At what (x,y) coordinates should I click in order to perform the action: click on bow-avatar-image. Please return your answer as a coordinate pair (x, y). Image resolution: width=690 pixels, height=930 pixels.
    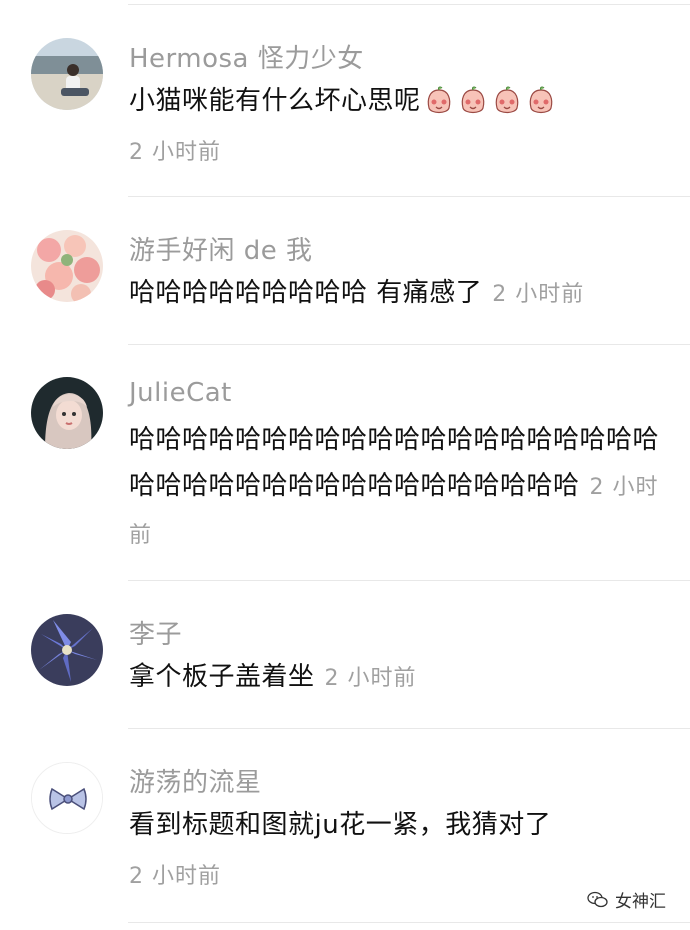
    Looking at the image, I should click on (67, 798).